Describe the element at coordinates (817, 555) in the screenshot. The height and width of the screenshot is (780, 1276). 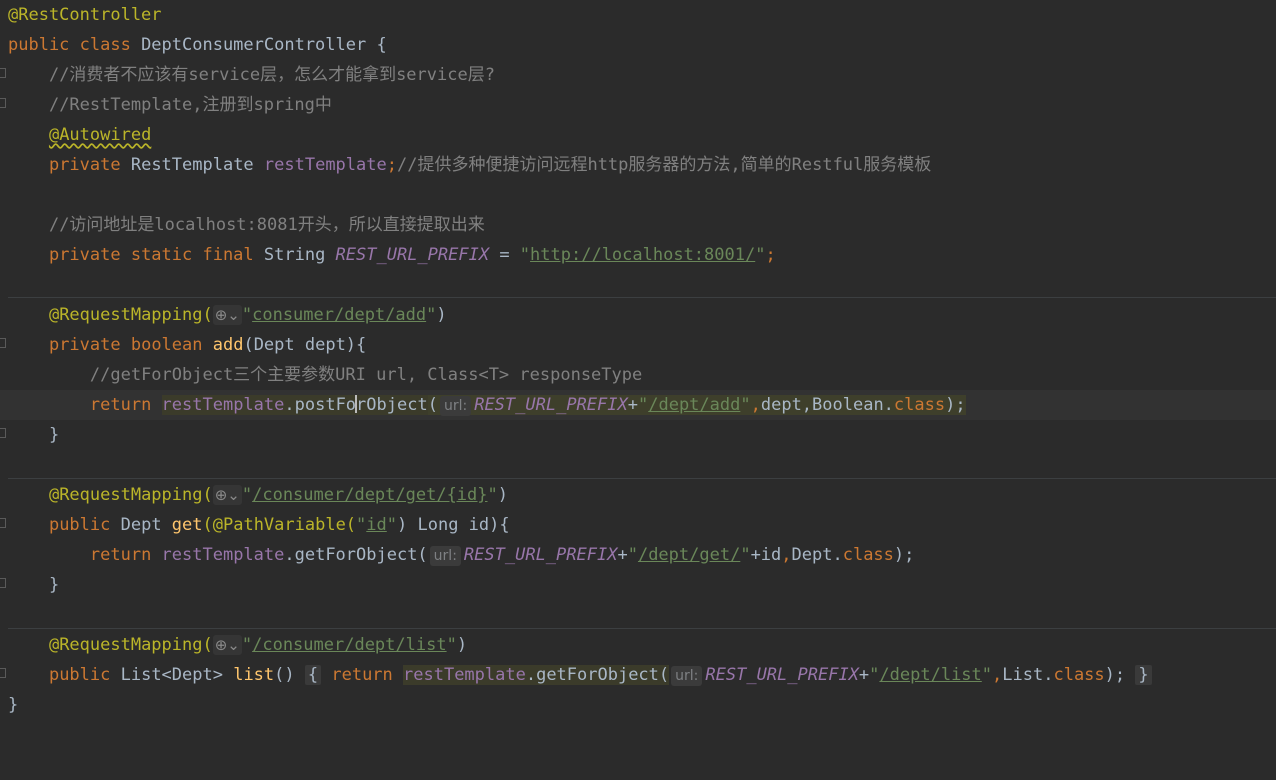
I see `call-args: Dept.` at that location.